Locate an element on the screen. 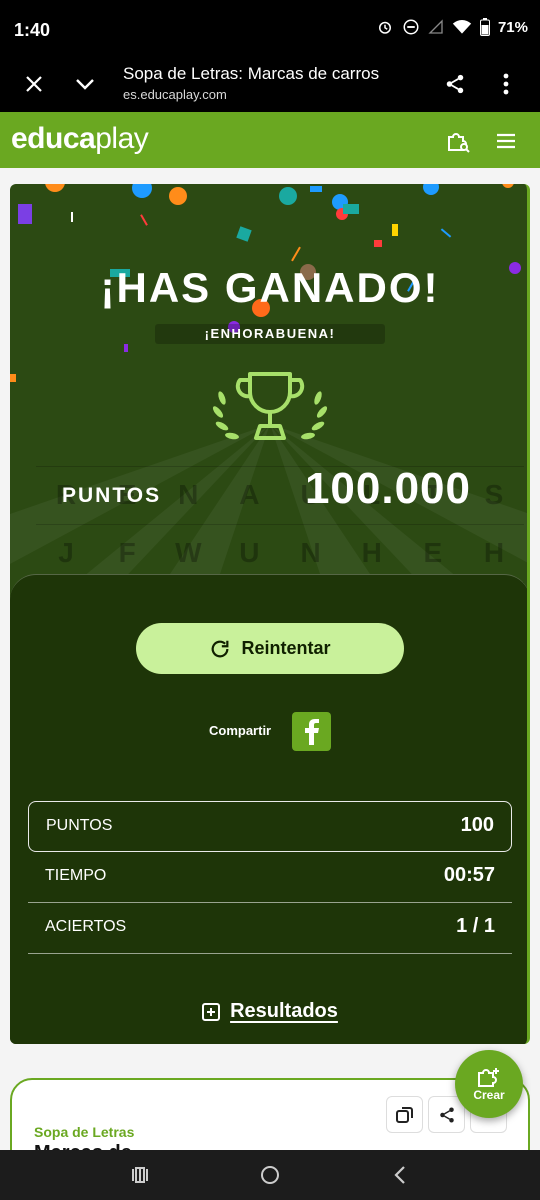  more-options-button is located at coordinates (506, 84).